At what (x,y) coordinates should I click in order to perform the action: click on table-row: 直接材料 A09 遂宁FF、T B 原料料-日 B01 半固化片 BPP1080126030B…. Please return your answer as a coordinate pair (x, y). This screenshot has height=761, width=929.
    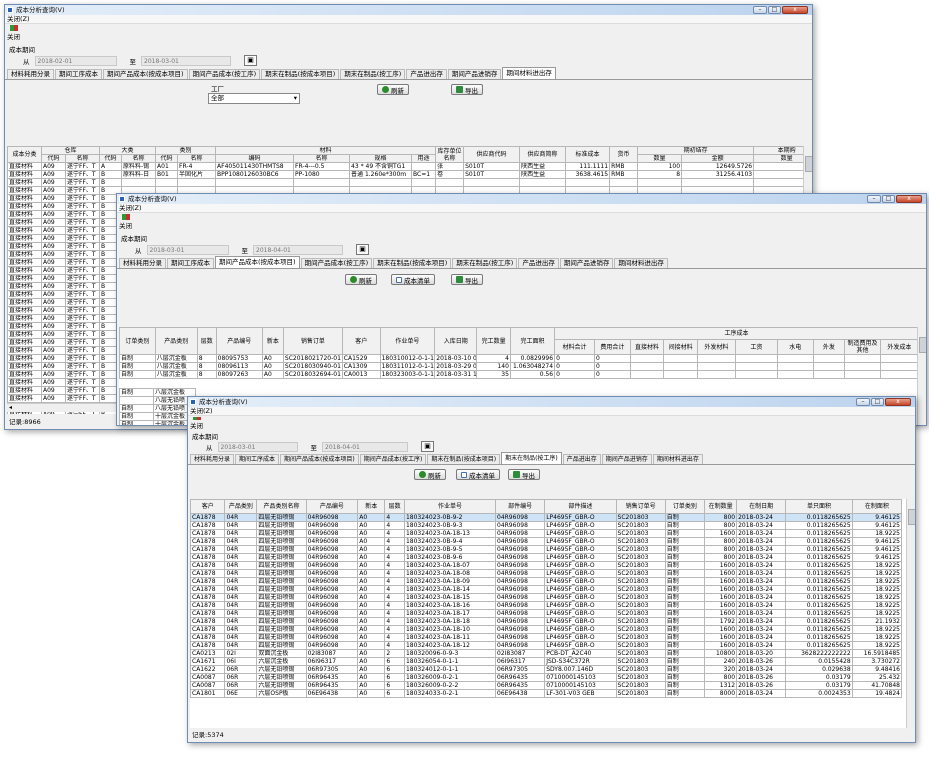
    Looking at the image, I should click on (409, 174).